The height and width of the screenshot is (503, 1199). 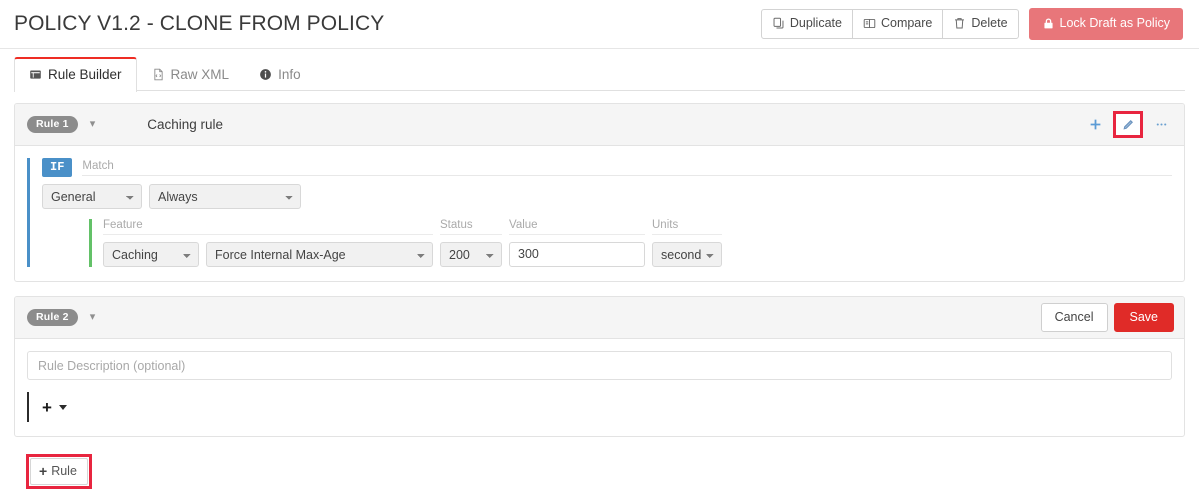 I want to click on plus-icon: +, so click(x=43, y=471).